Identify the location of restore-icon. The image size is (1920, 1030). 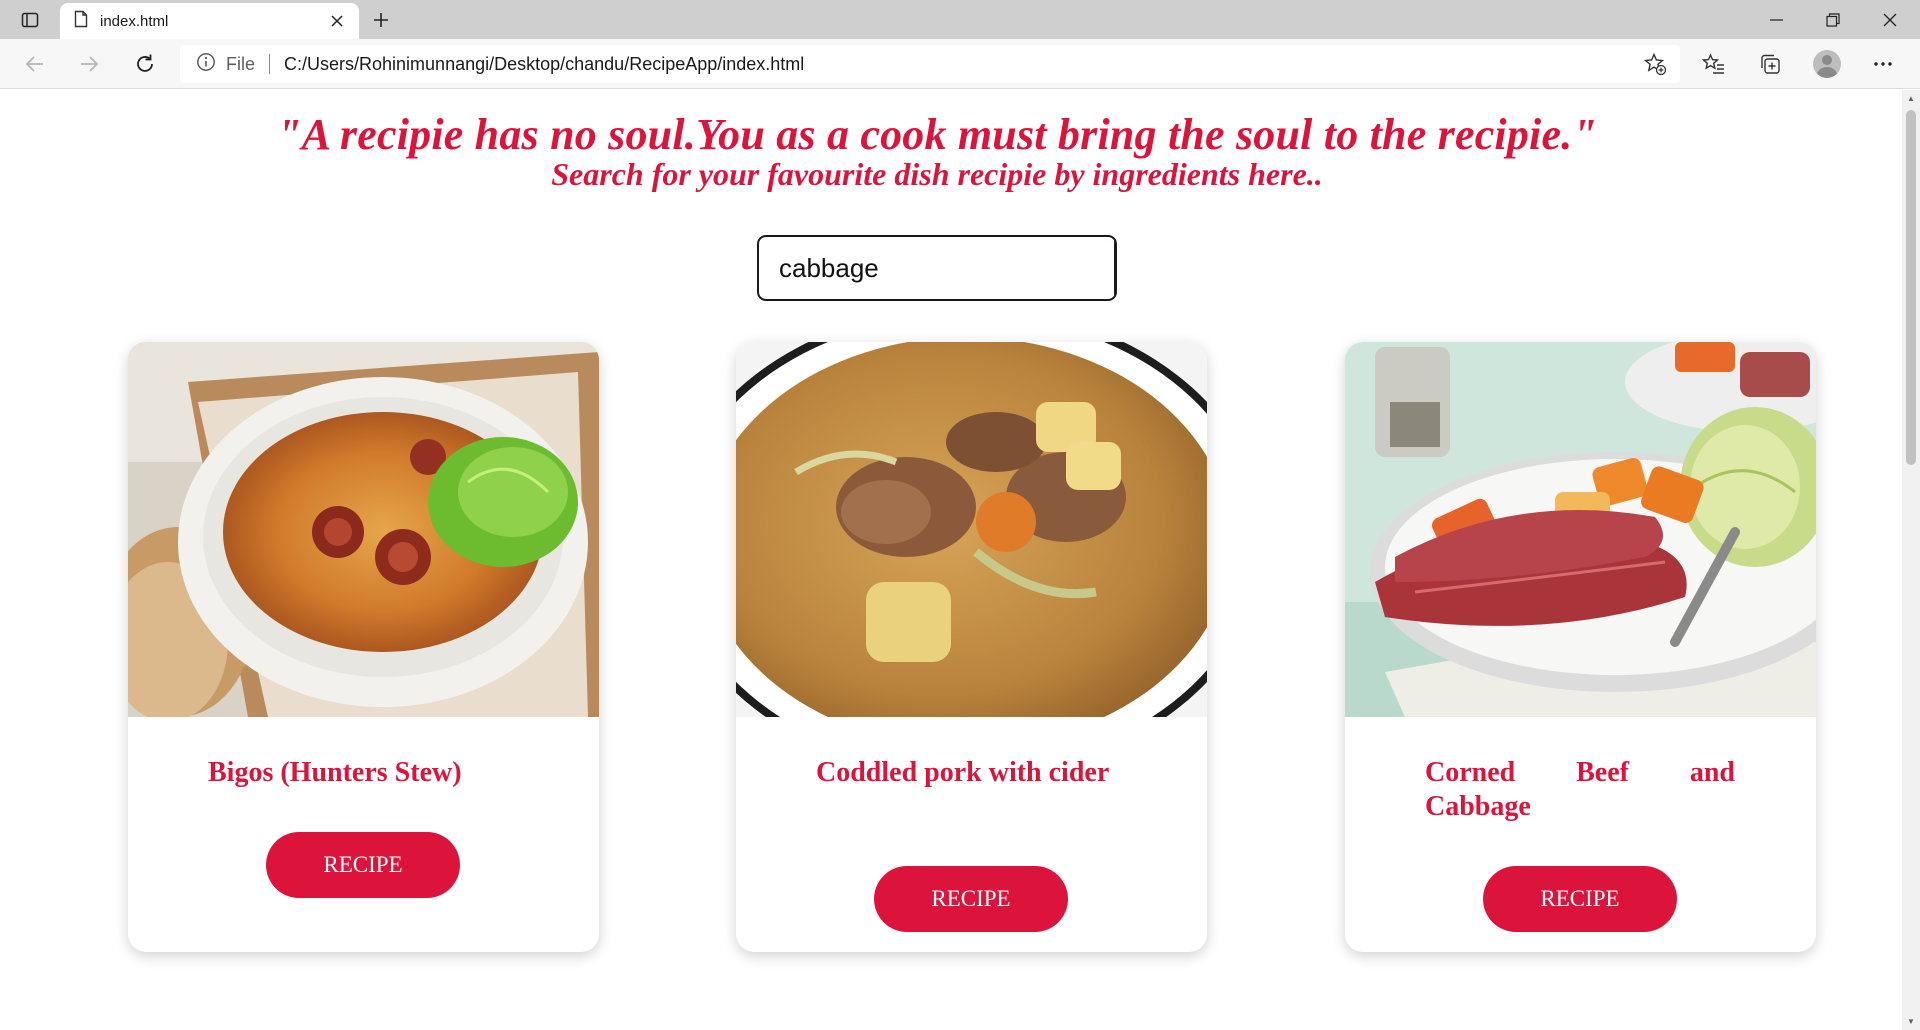
(1833, 19).